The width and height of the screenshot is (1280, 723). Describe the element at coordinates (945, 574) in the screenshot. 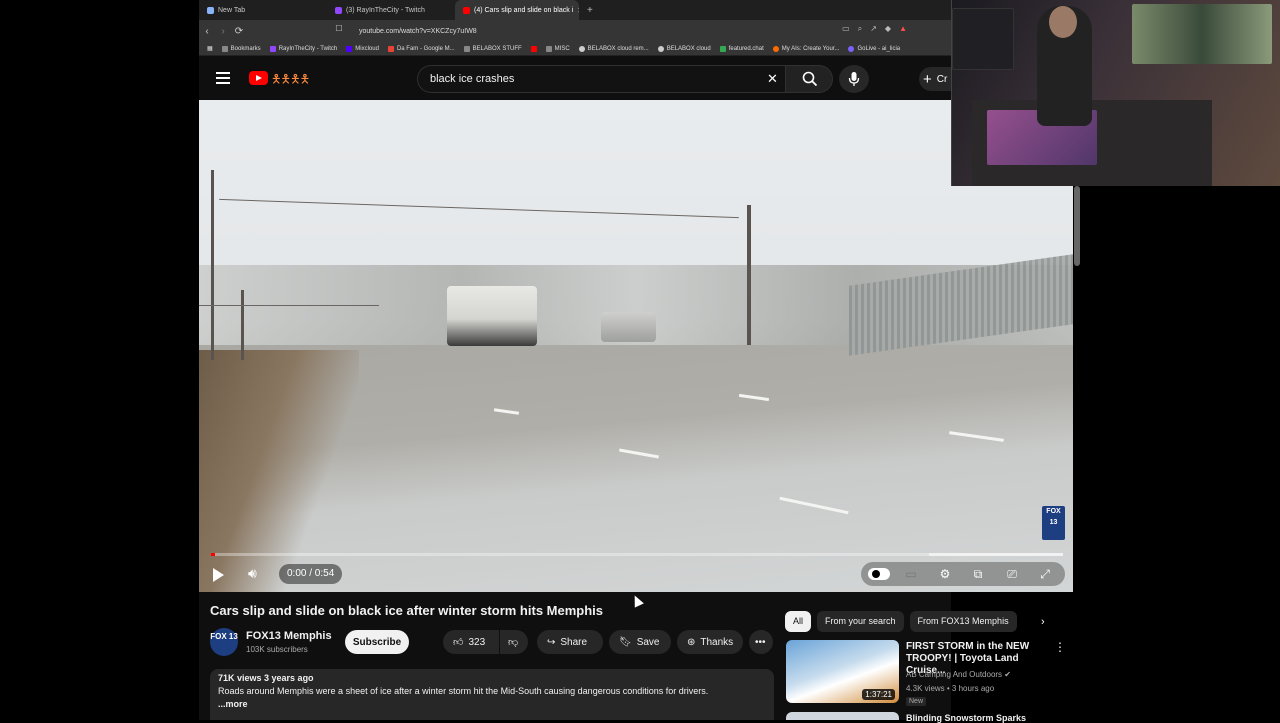

I see `settings-gear-icon: ⚙` at that location.